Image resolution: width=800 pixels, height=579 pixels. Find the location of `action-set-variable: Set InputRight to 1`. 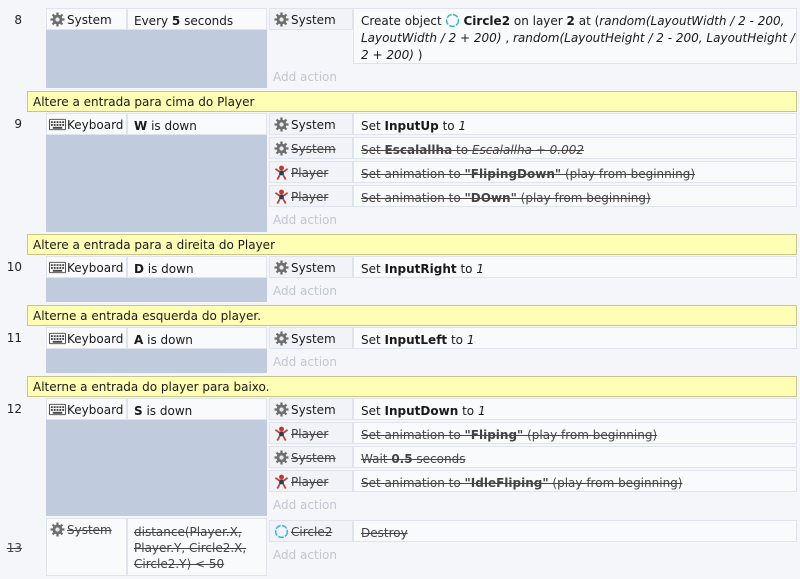

action-set-variable: Set InputRight to 1 is located at coordinates (575, 267).